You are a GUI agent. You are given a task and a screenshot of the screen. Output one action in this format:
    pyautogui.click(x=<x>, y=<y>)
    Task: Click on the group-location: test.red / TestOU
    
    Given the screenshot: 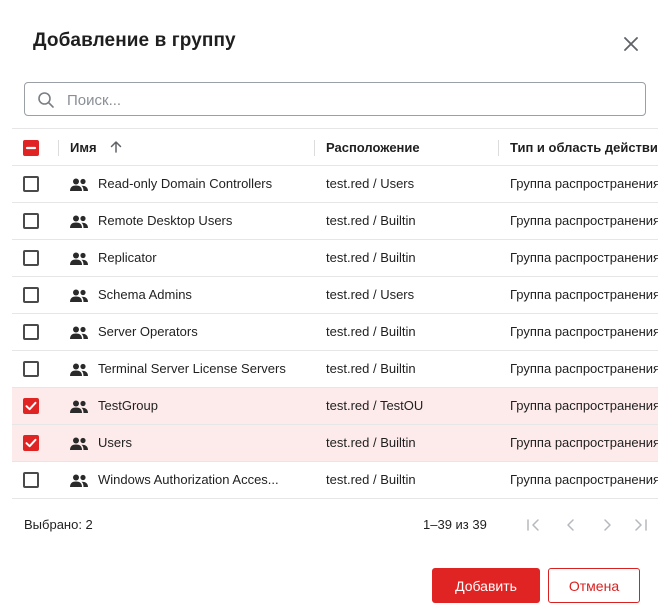 What is the action you would take?
    pyautogui.click(x=375, y=405)
    